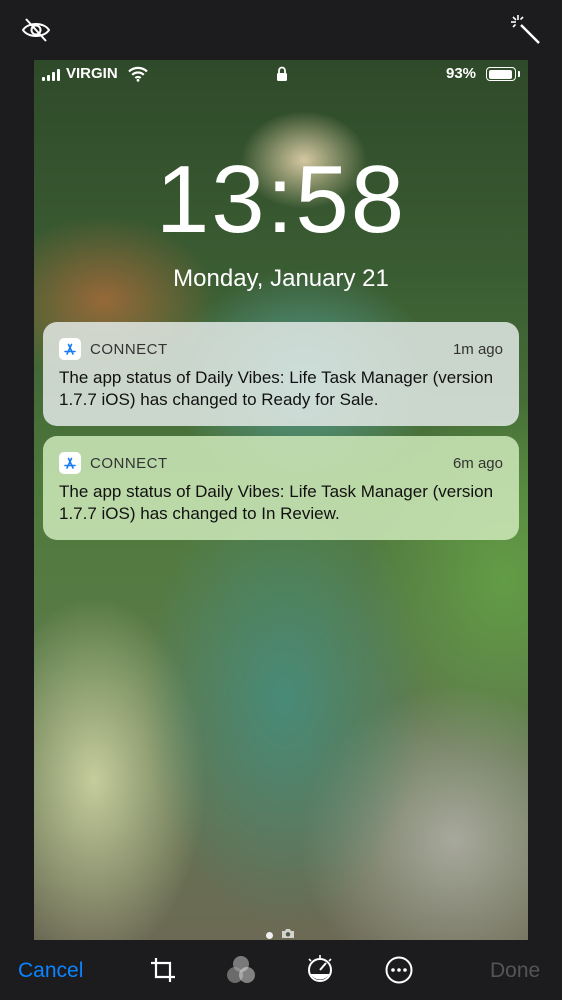 The image size is (562, 1000). Describe the element at coordinates (50, 971) in the screenshot. I see `cancel-button: Cancel` at that location.